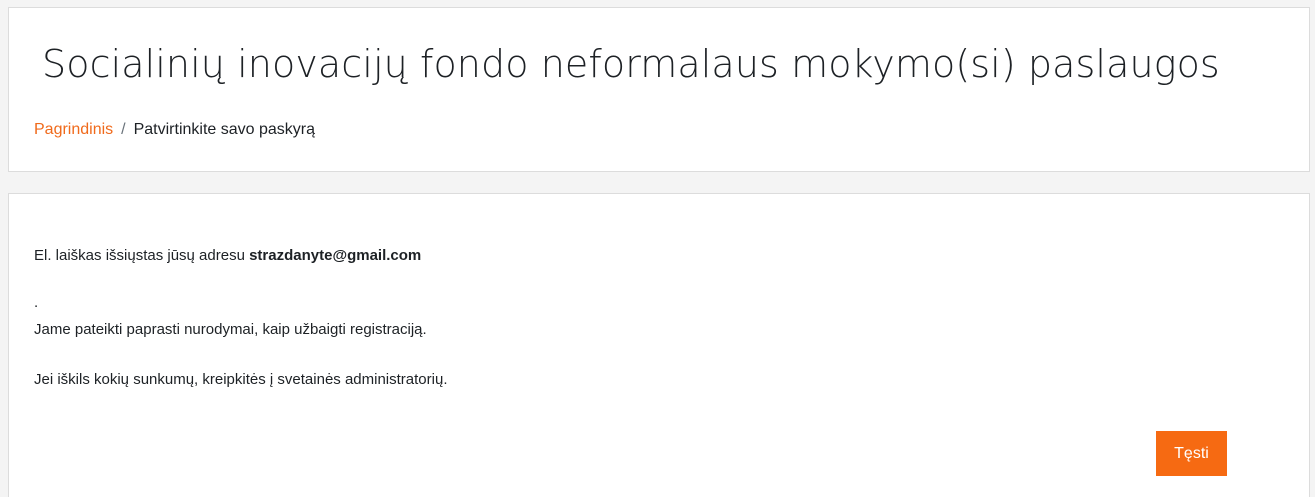 This screenshot has width=1315, height=497. What do you see at coordinates (1191, 453) in the screenshot?
I see `continue-button: Tęsti` at bounding box center [1191, 453].